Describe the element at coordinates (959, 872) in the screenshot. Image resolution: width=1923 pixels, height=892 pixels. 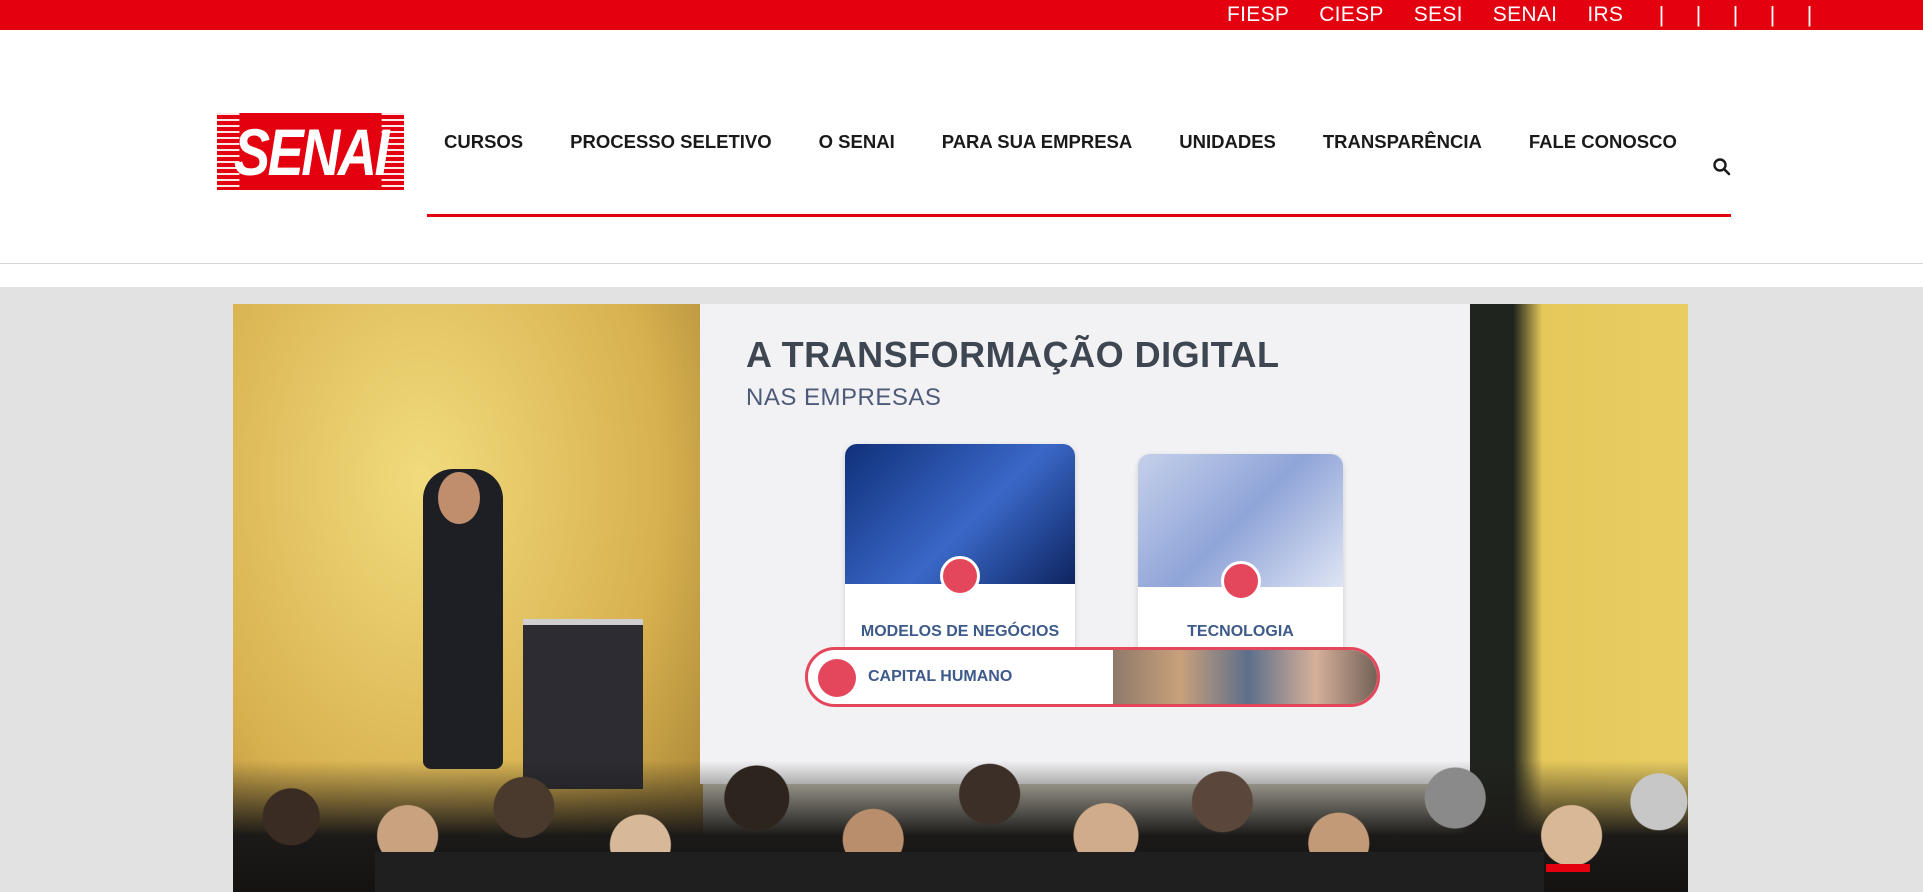
I see `caption-box` at that location.